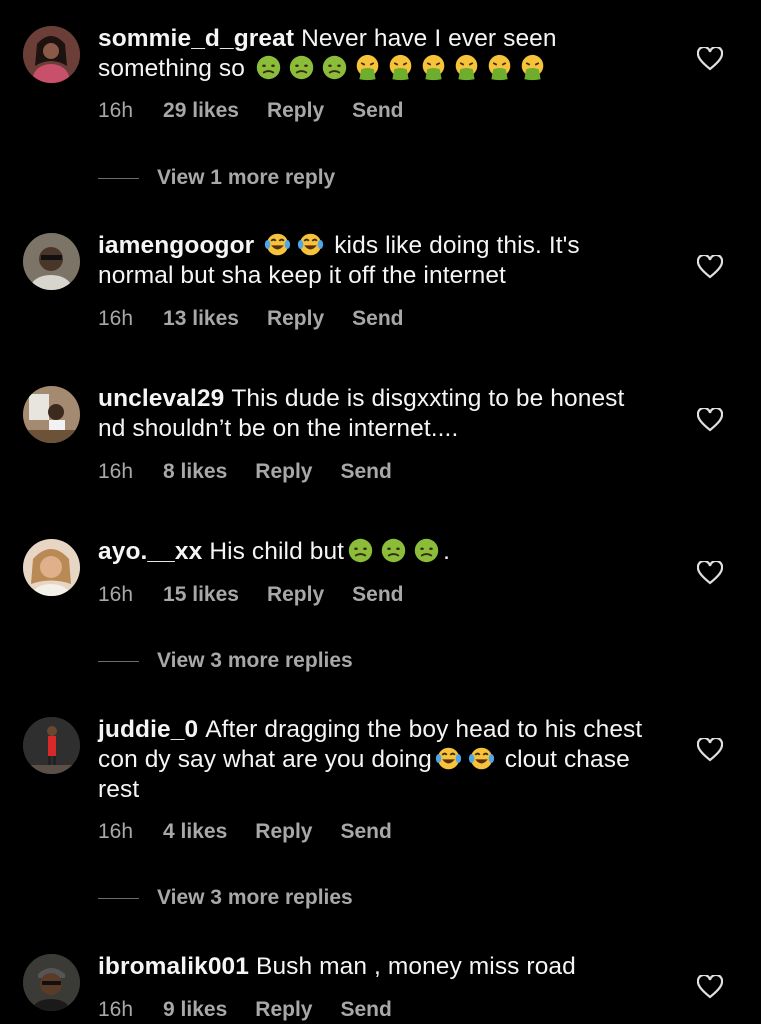  Describe the element at coordinates (148, 729) in the screenshot. I see `username: juddie_0` at that location.